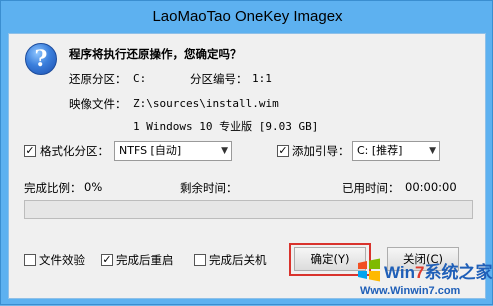  Describe the element at coordinates (371, 188) in the screenshot. I see `elapsed-time-label: 已用时间：` at that location.